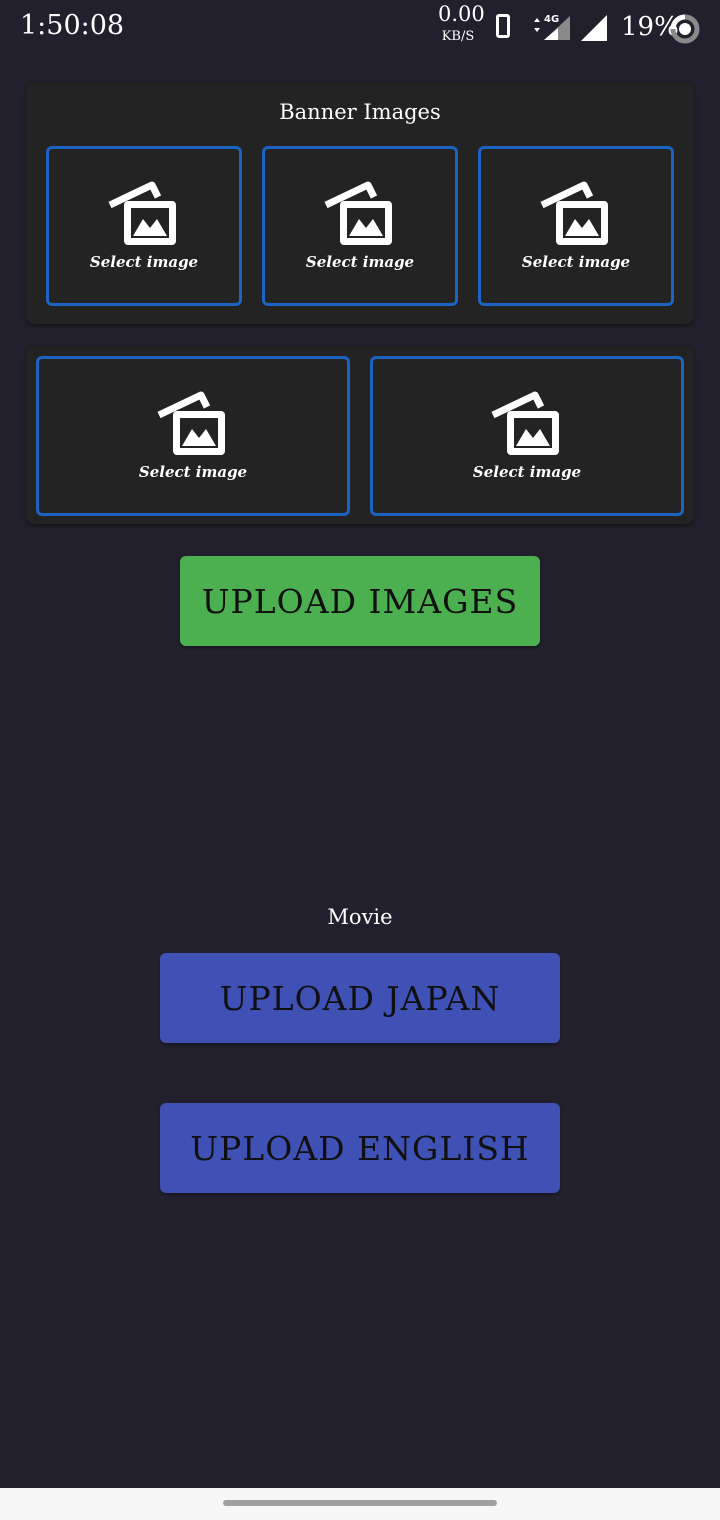 The width and height of the screenshot is (720, 1520). I want to click on signal-4g-icon: 4G, so click(552, 27).